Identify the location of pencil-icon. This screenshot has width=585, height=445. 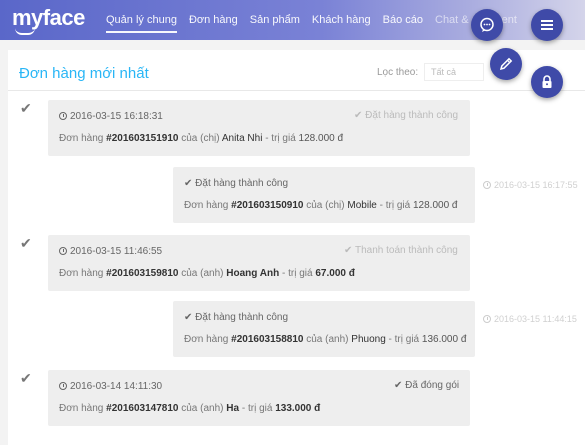
(506, 64).